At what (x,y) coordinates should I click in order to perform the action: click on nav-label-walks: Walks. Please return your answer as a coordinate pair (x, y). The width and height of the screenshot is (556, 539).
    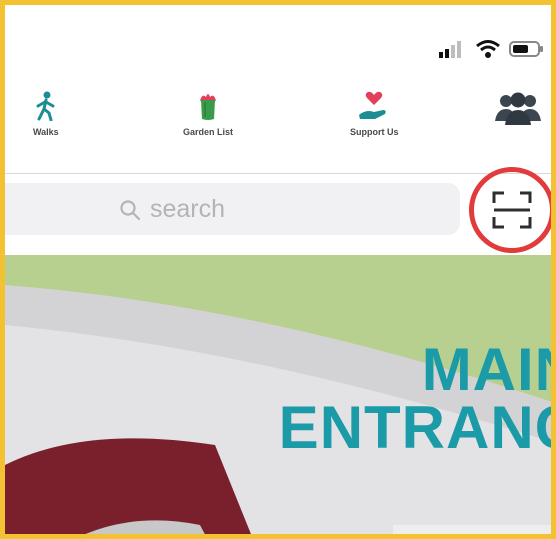
    Looking at the image, I should click on (46, 132).